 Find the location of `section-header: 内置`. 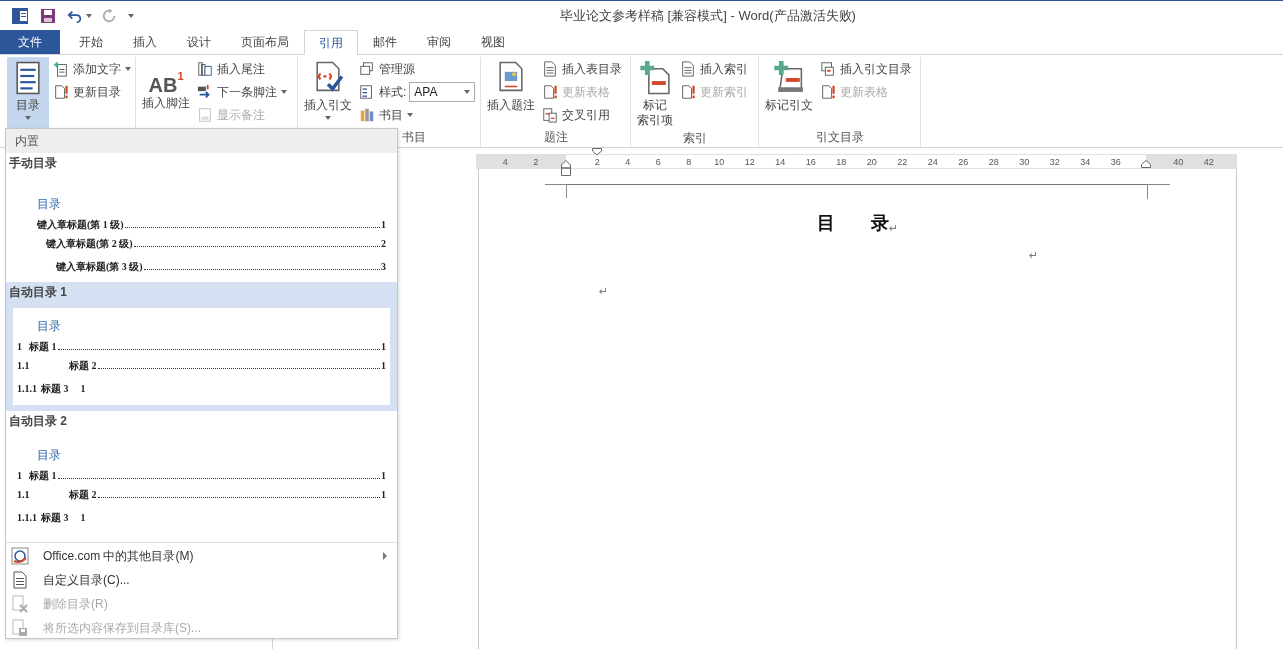

section-header: 内置 is located at coordinates (201, 141).